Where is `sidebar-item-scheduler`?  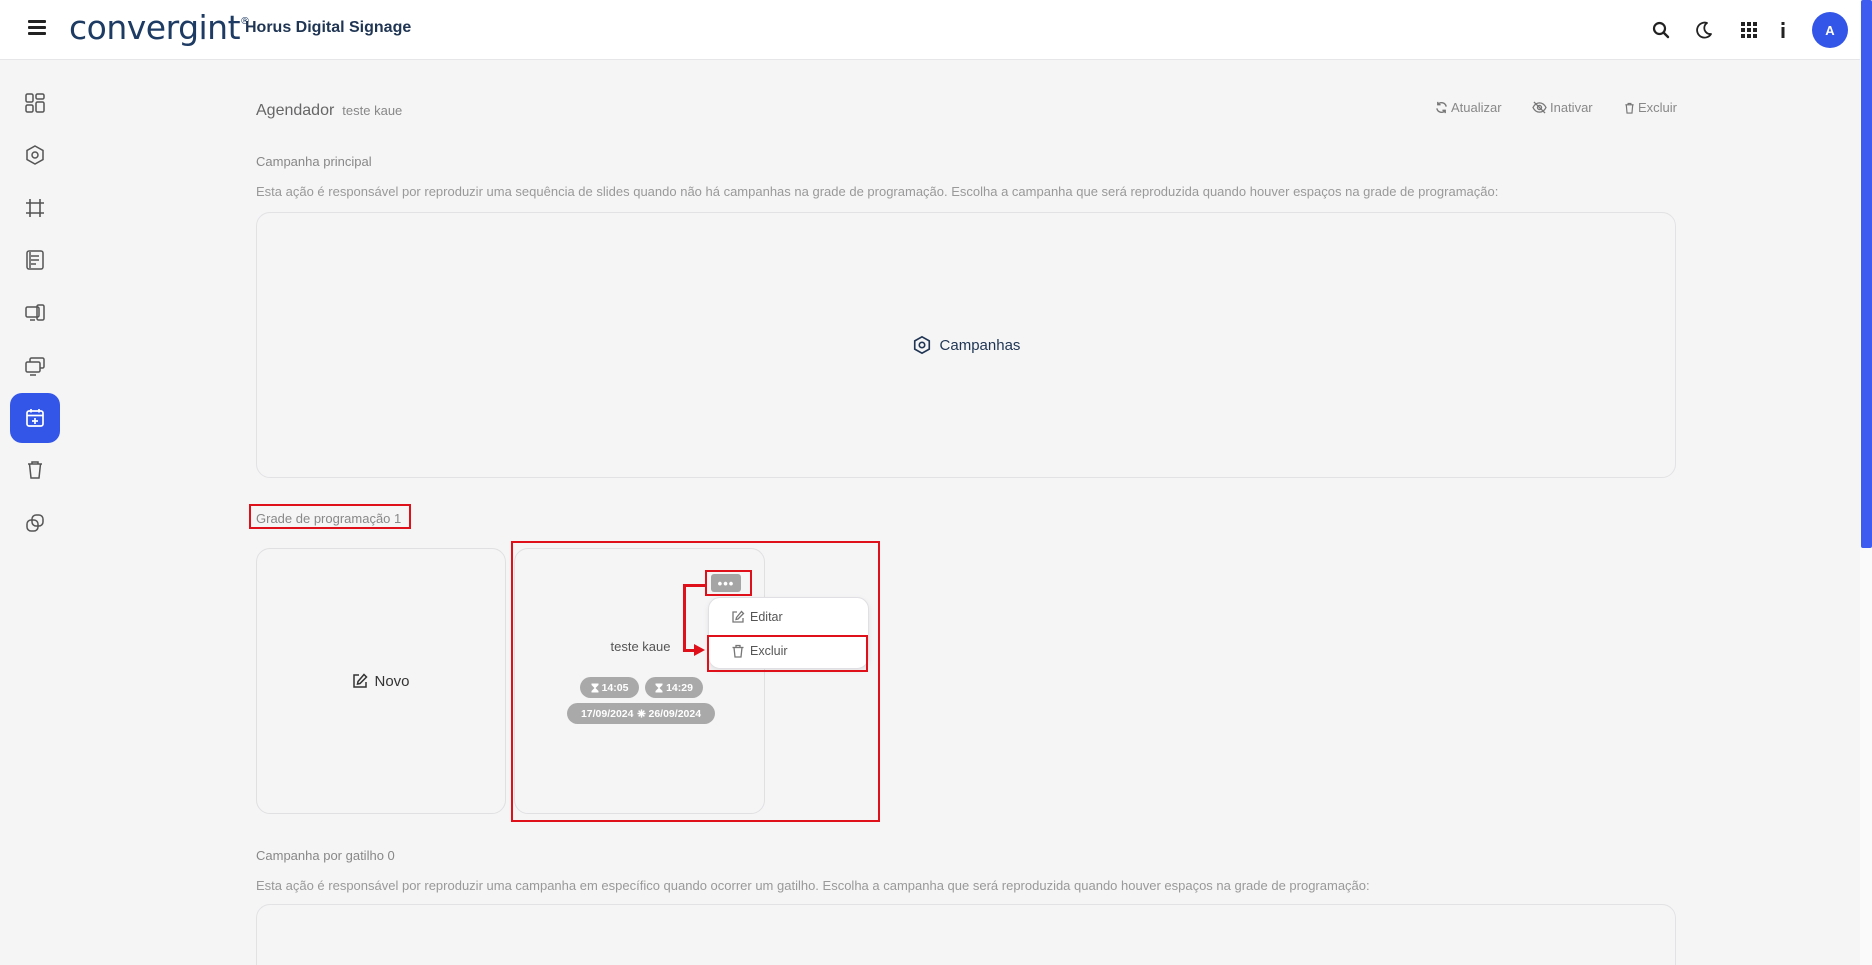 sidebar-item-scheduler is located at coordinates (35, 418).